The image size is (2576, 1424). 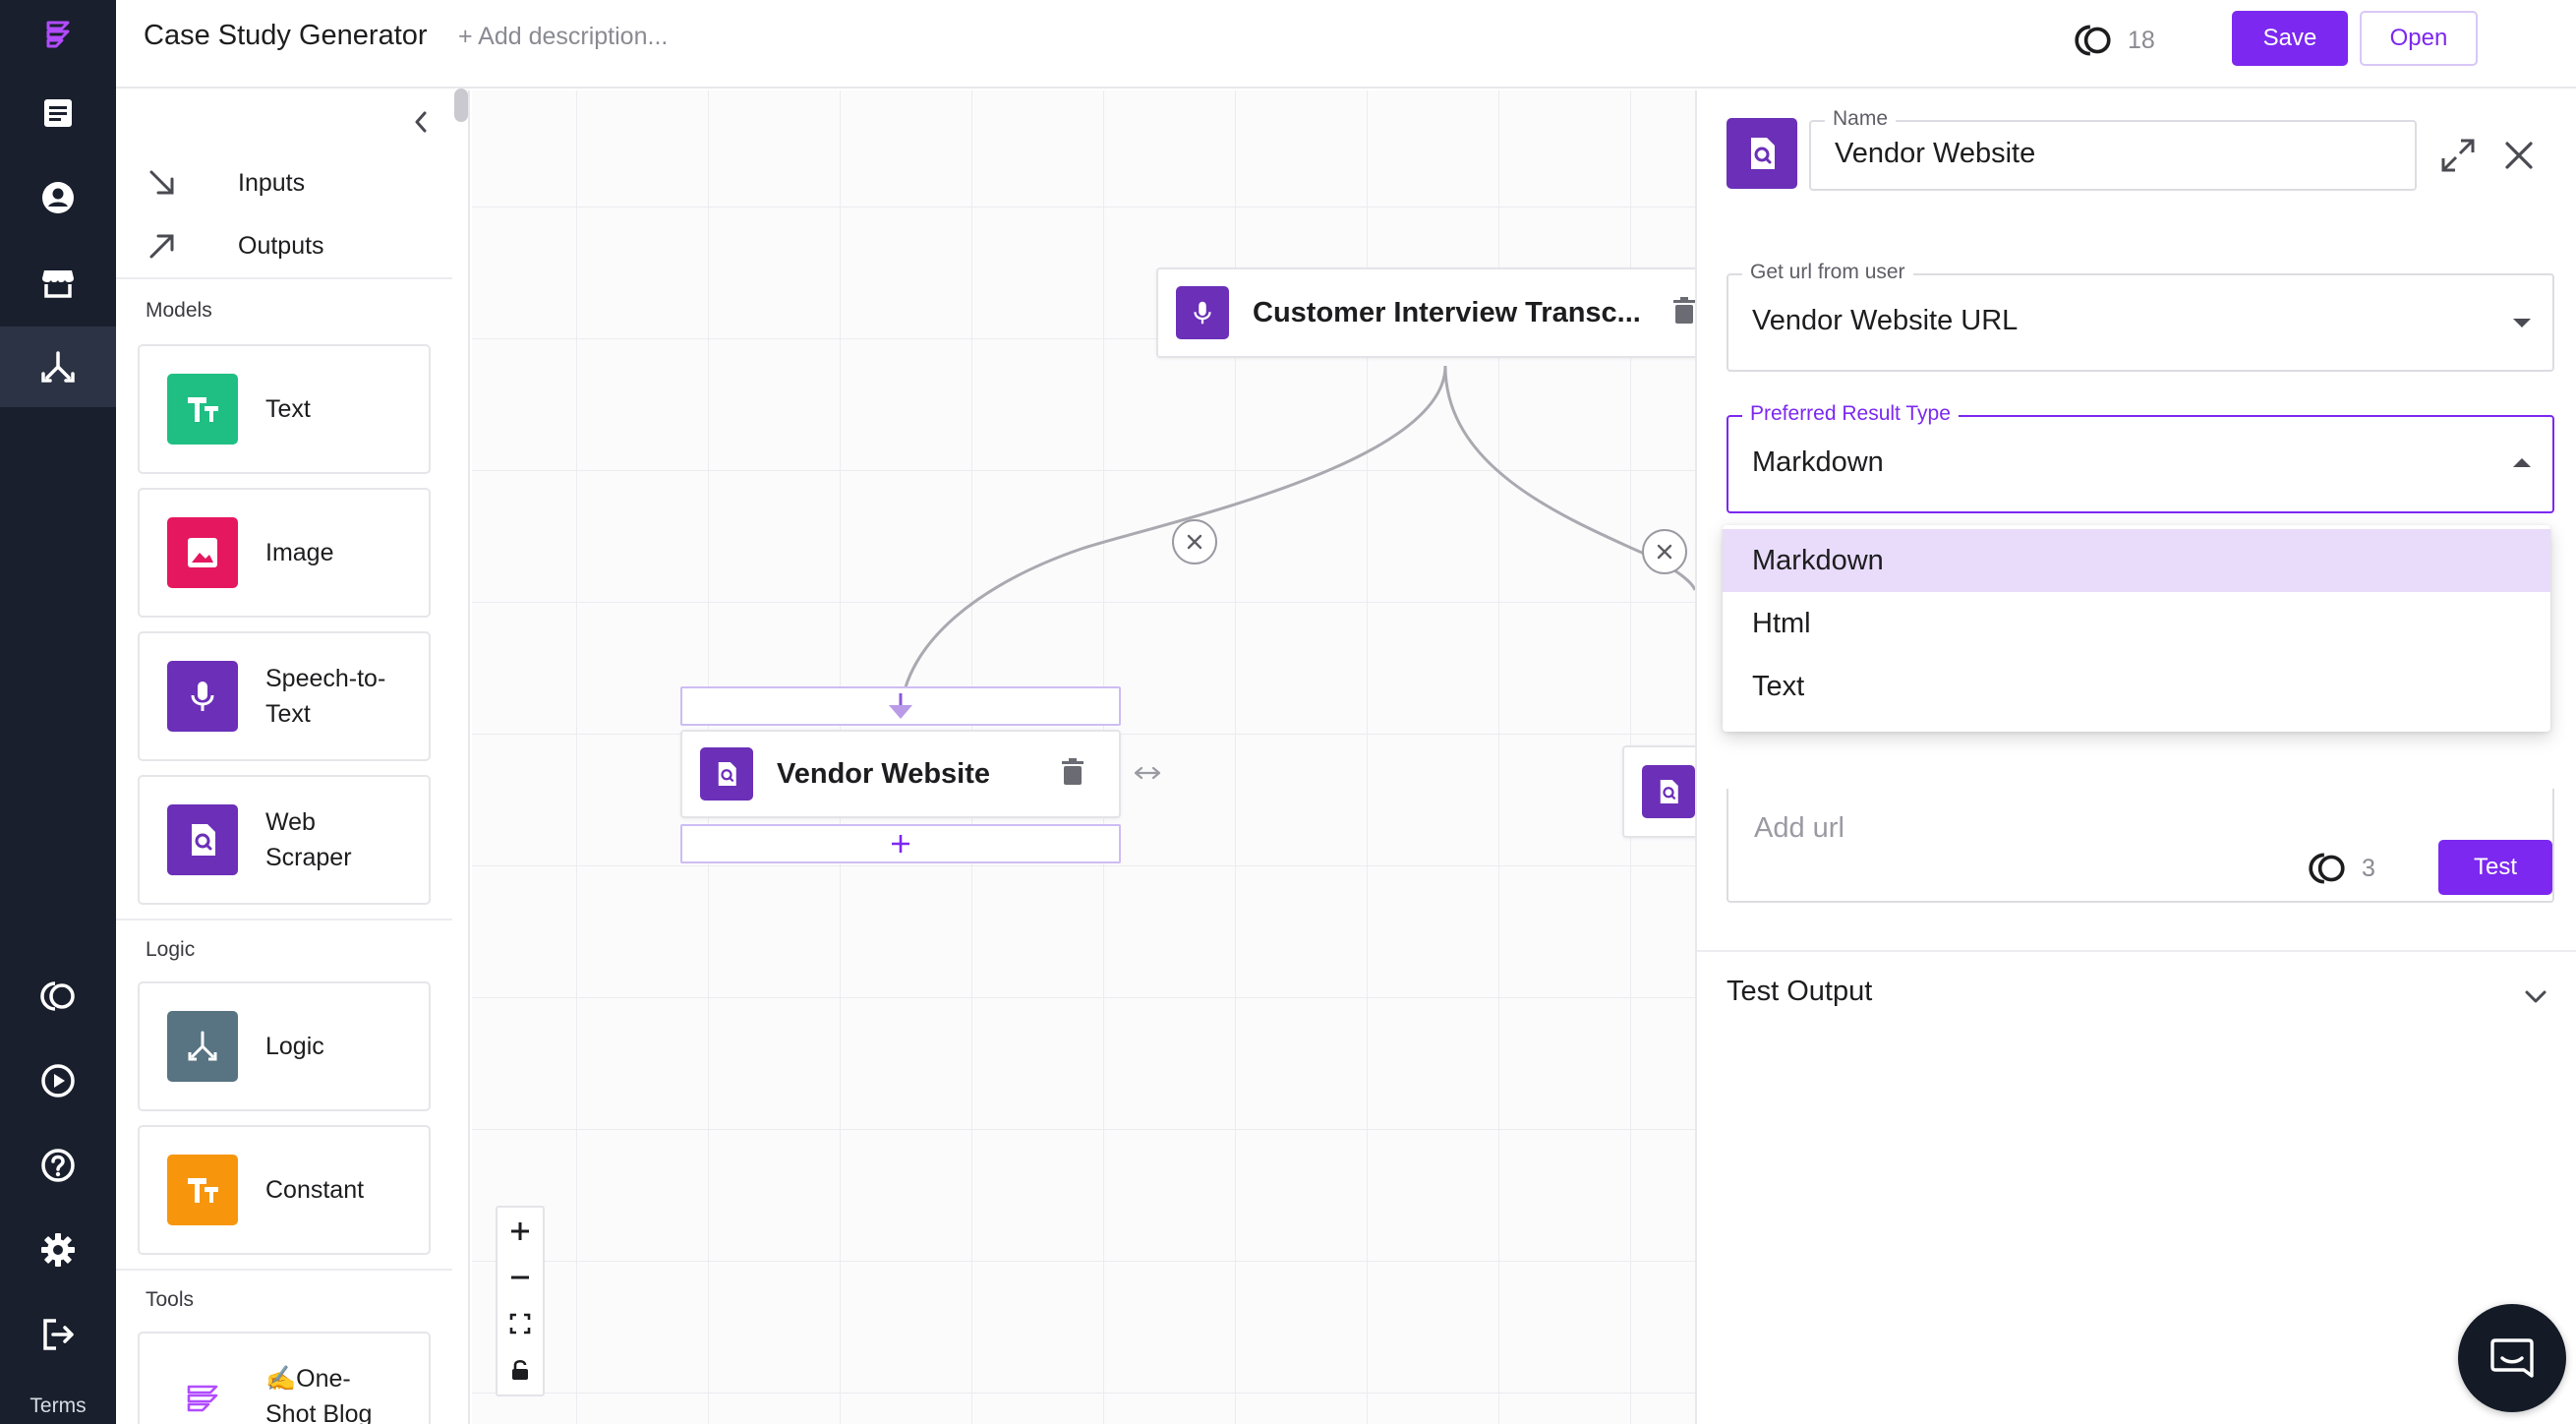 I want to click on text-icon, so click(x=202, y=409).